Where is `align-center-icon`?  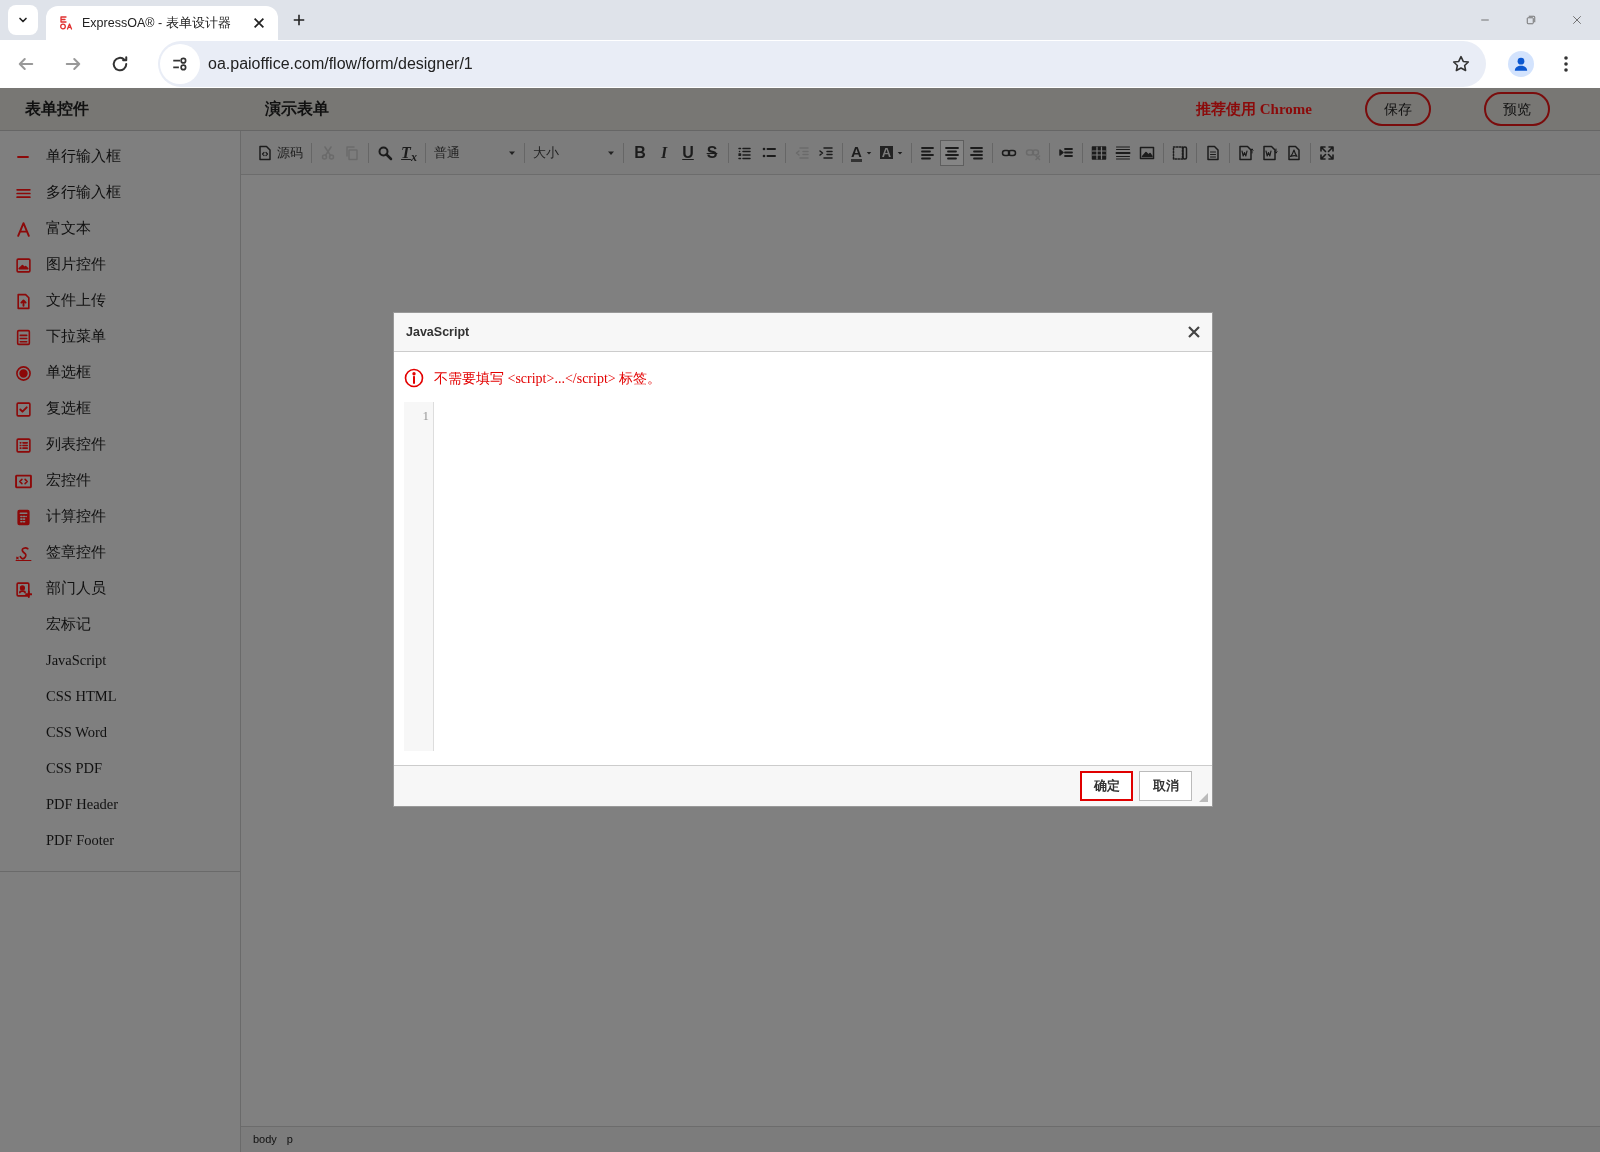
align-center-icon is located at coordinates (952, 152).